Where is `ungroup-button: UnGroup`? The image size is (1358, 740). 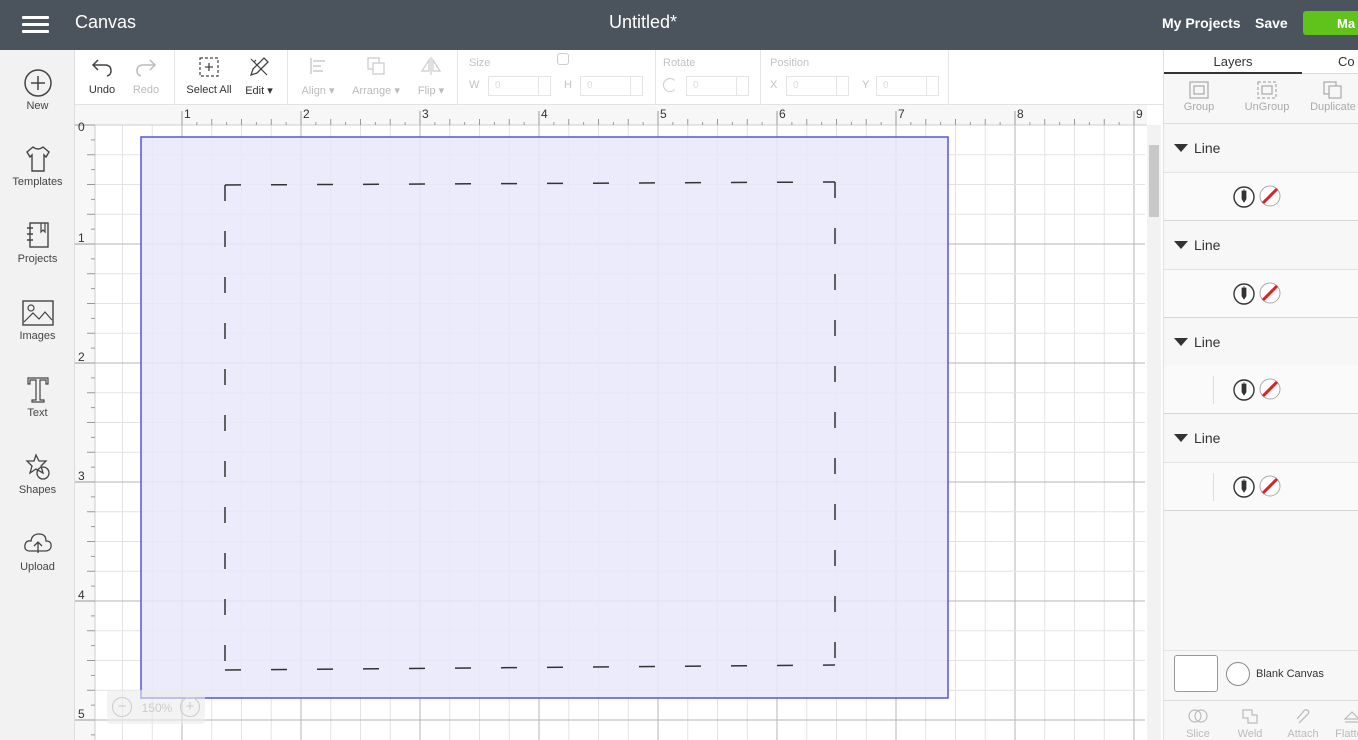 ungroup-button: UnGroup is located at coordinates (1267, 96).